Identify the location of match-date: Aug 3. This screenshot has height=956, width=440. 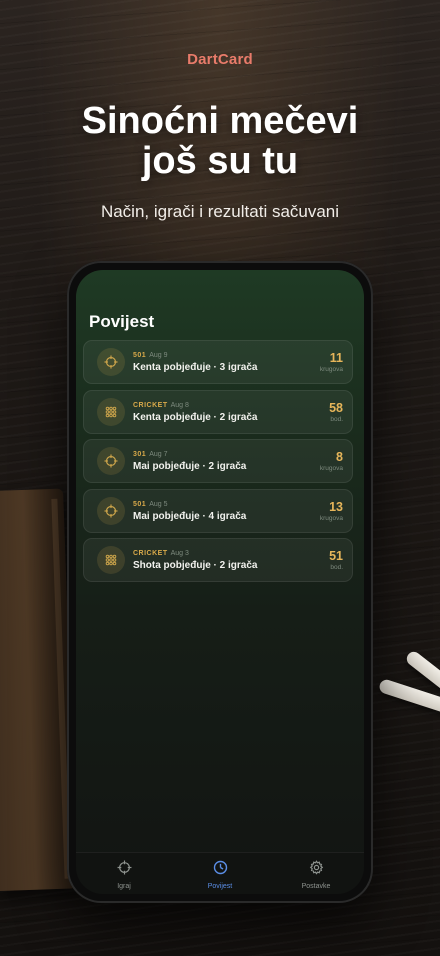
(179, 554).